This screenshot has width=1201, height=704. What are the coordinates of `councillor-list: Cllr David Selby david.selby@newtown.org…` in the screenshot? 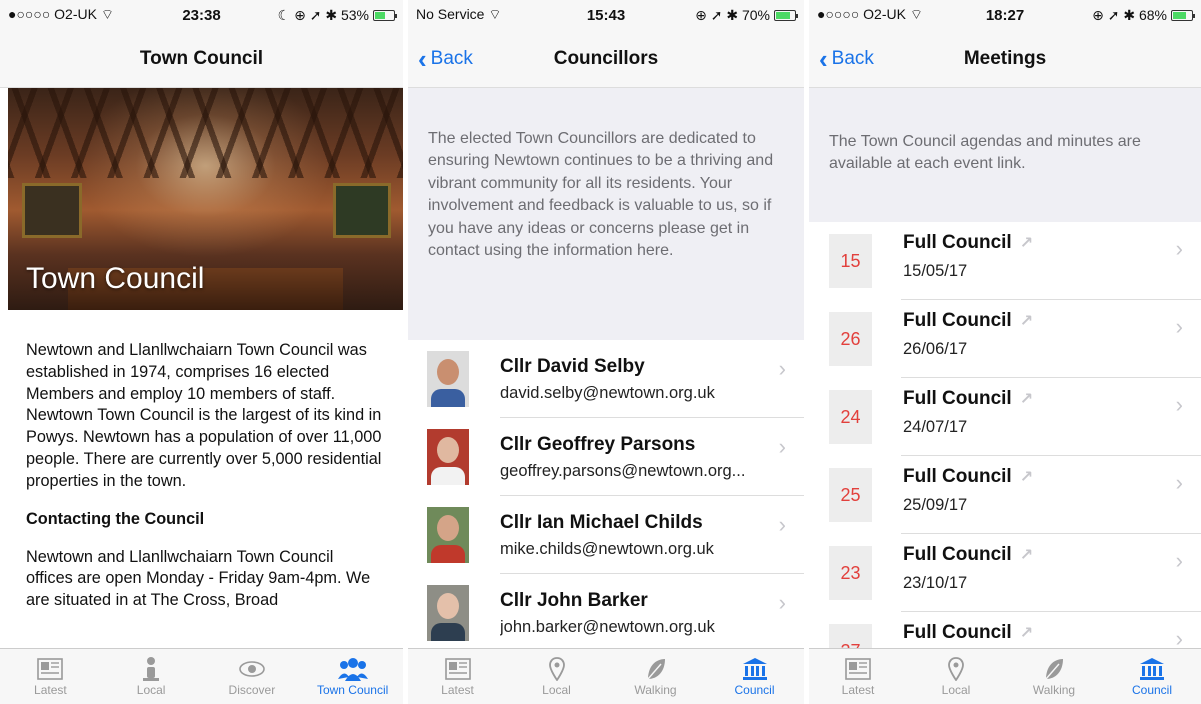 It's located at (606, 496).